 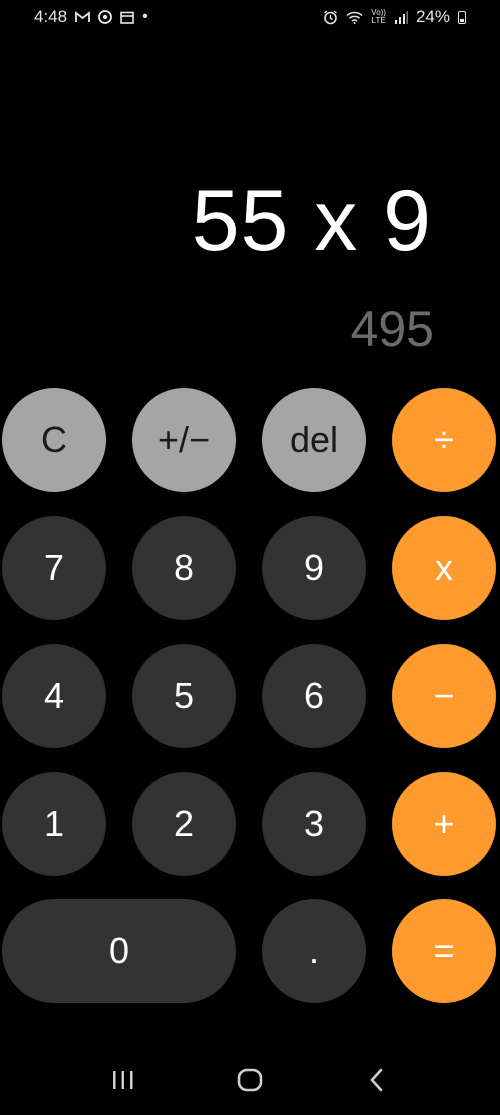 I want to click on digit-4-button: 4, so click(x=54, y=696).